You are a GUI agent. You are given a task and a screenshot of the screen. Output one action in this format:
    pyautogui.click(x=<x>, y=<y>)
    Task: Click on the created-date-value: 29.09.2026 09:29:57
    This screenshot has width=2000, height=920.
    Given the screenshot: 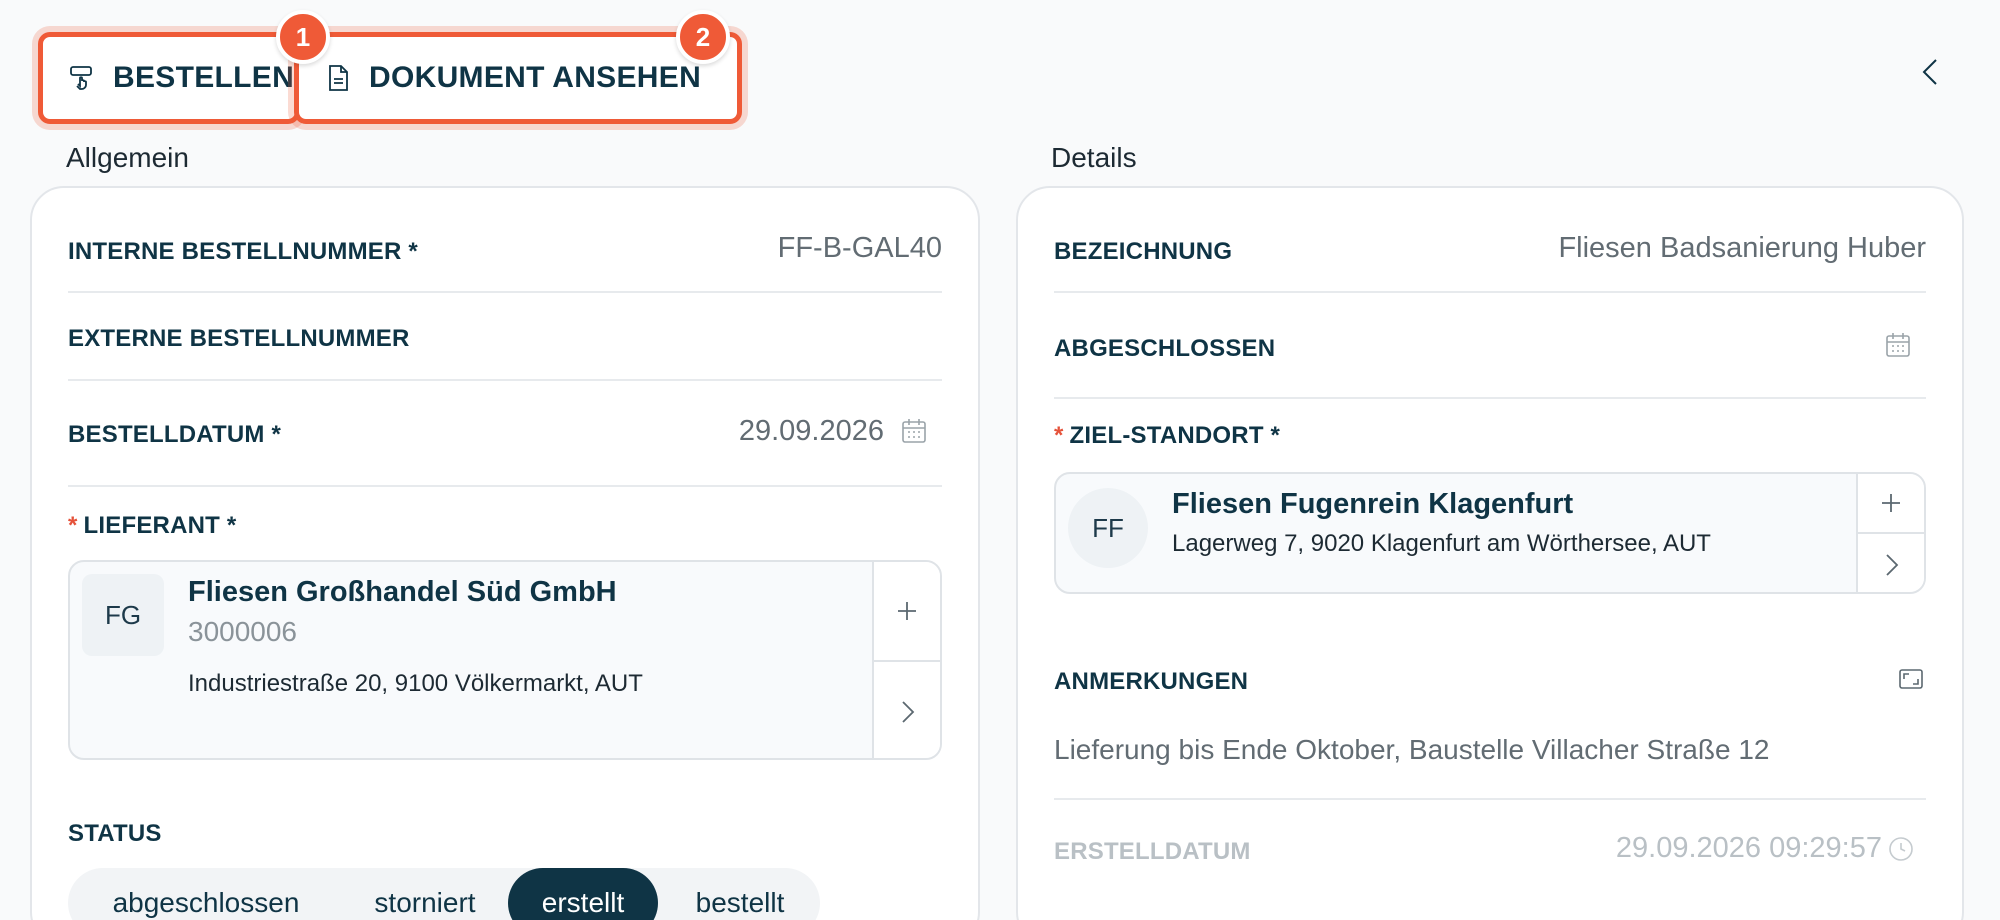 What is the action you would take?
    pyautogui.click(x=1748, y=848)
    